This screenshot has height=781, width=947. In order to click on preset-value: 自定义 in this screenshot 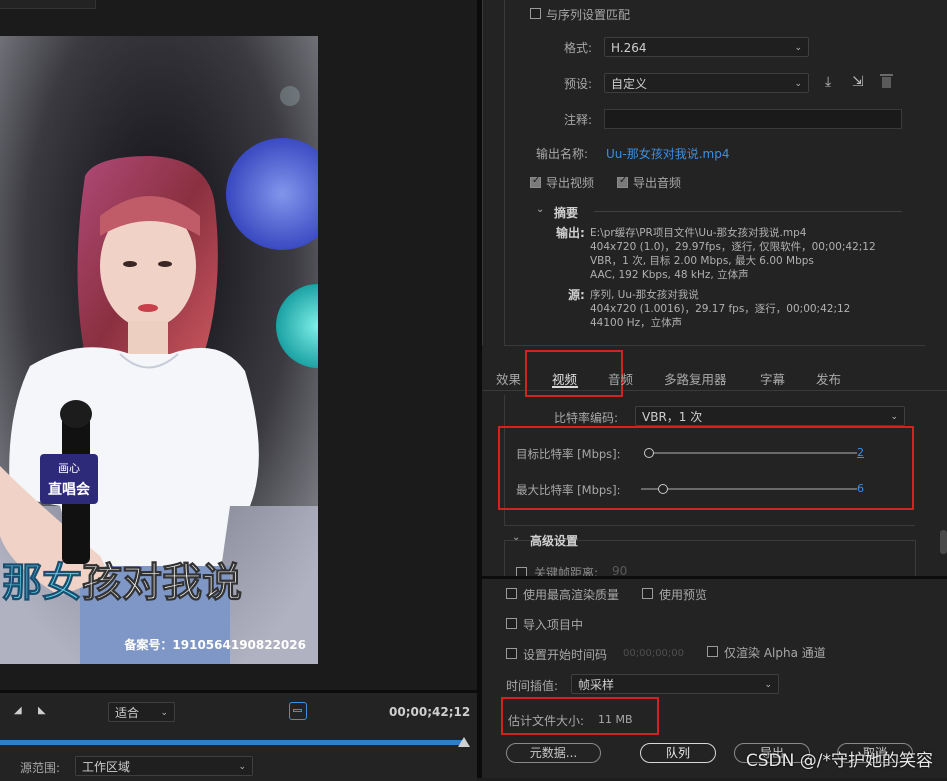, I will do `click(629, 84)`.